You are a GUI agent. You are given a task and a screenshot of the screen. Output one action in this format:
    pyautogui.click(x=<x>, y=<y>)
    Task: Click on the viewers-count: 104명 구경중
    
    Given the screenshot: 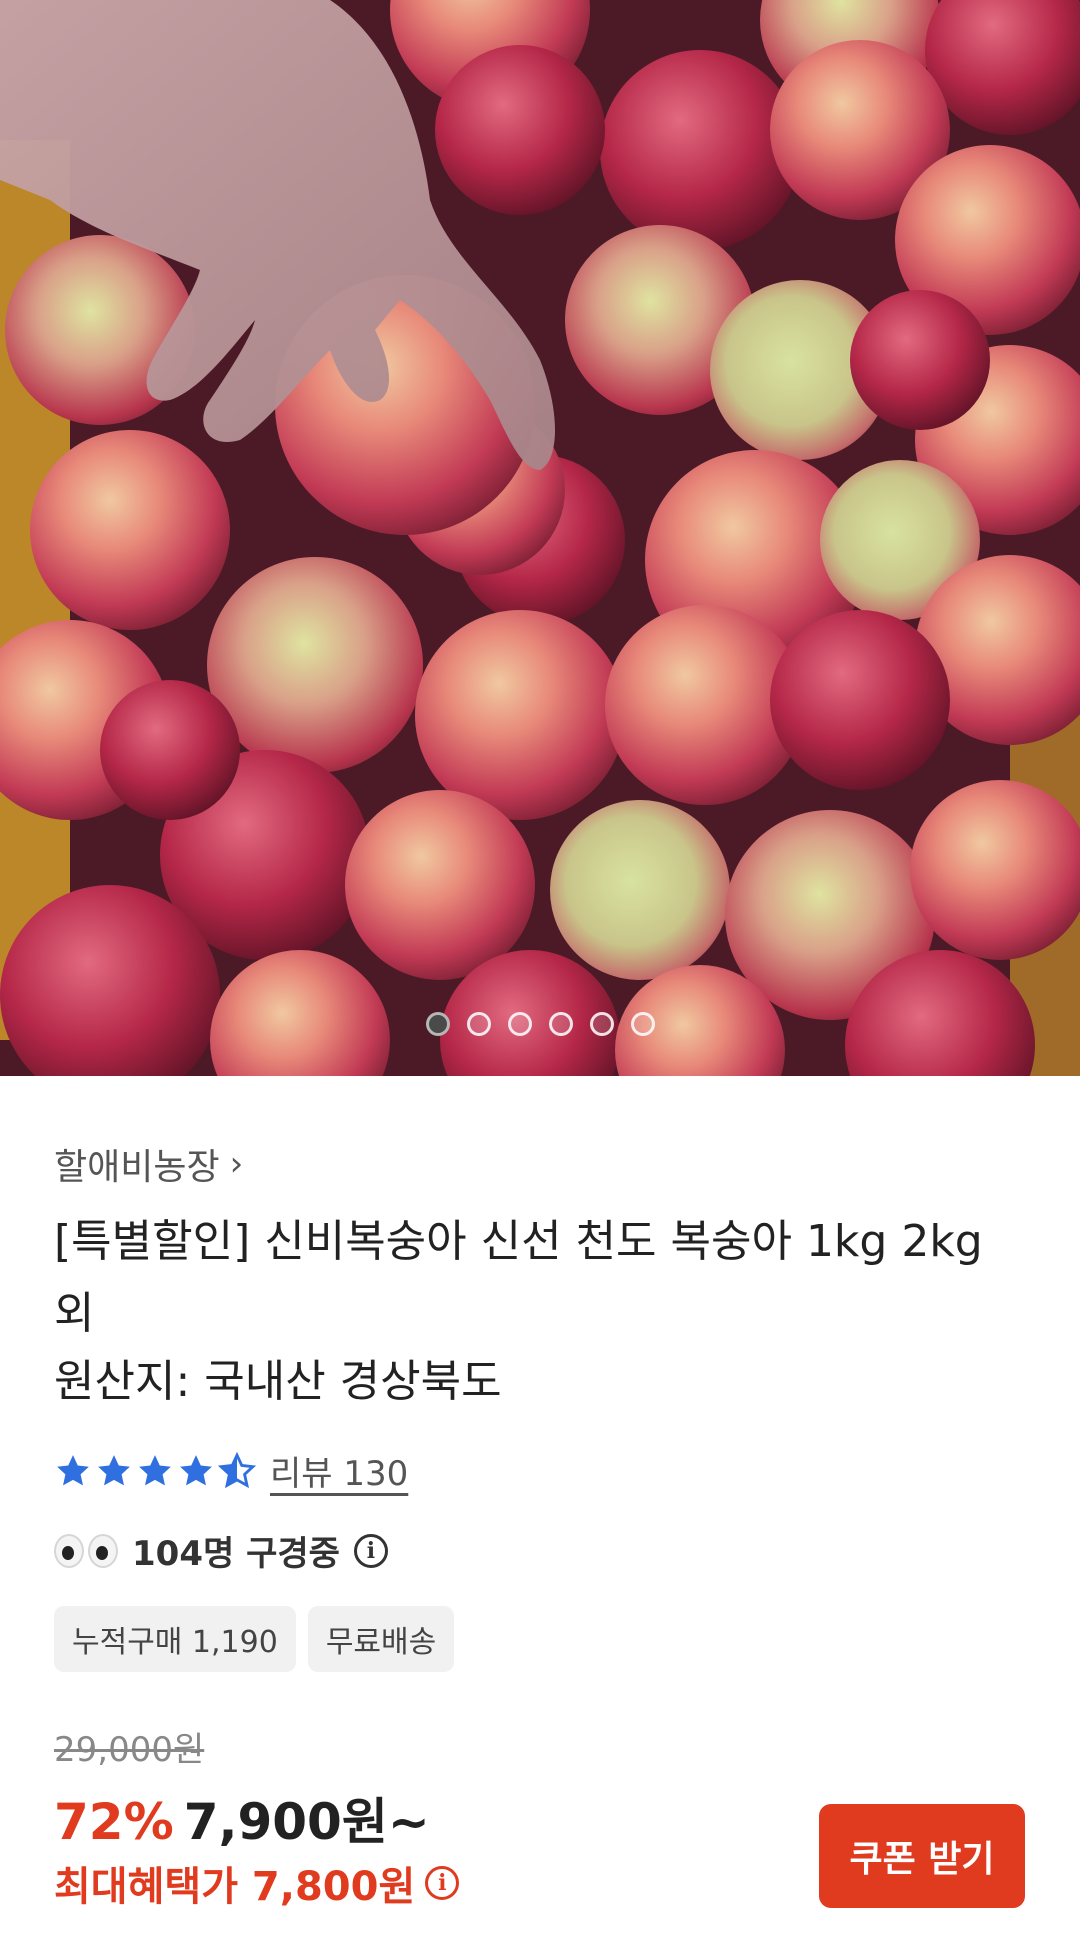 What is the action you would take?
    pyautogui.click(x=236, y=1554)
    